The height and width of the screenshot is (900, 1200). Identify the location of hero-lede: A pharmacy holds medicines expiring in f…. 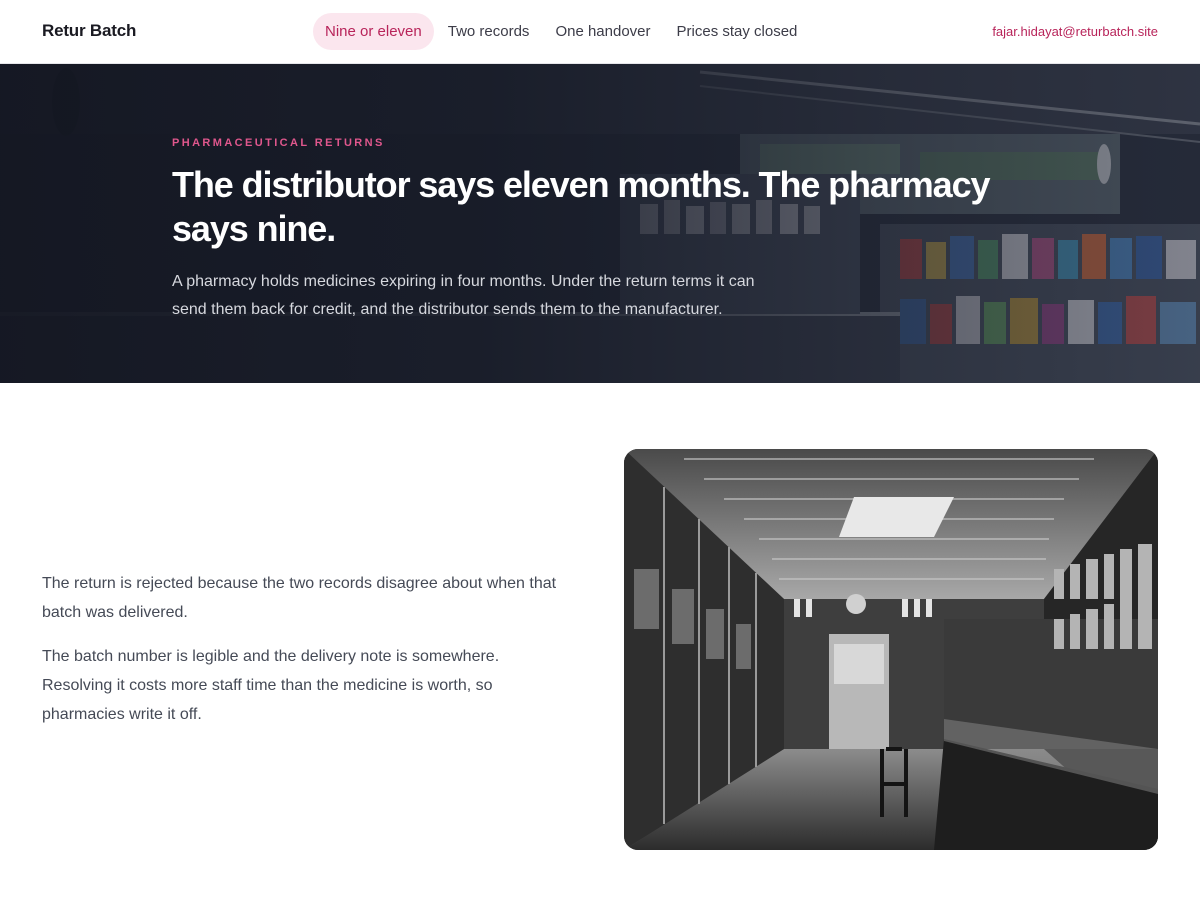
(463, 295).